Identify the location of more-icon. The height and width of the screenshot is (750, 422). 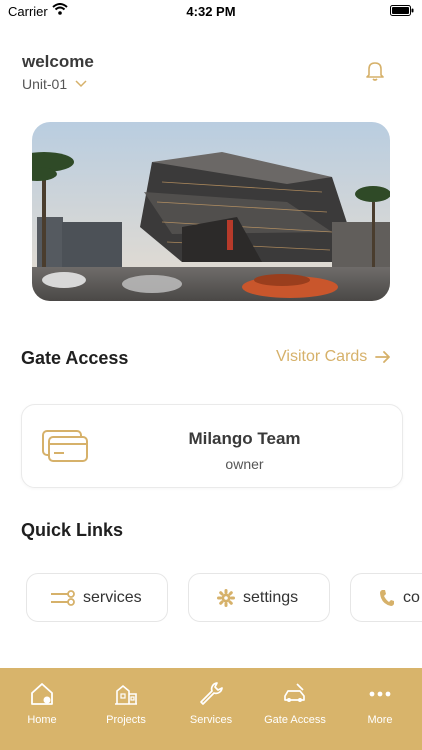
(380, 694).